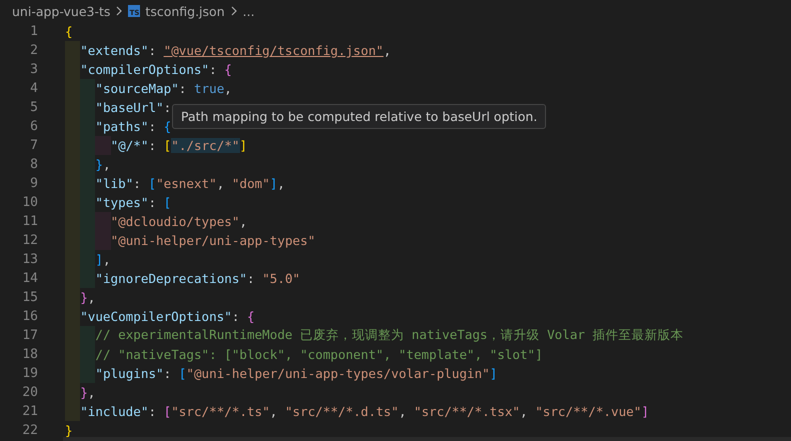 The width and height of the screenshot is (791, 441). I want to click on line-number: 4, so click(33, 88).